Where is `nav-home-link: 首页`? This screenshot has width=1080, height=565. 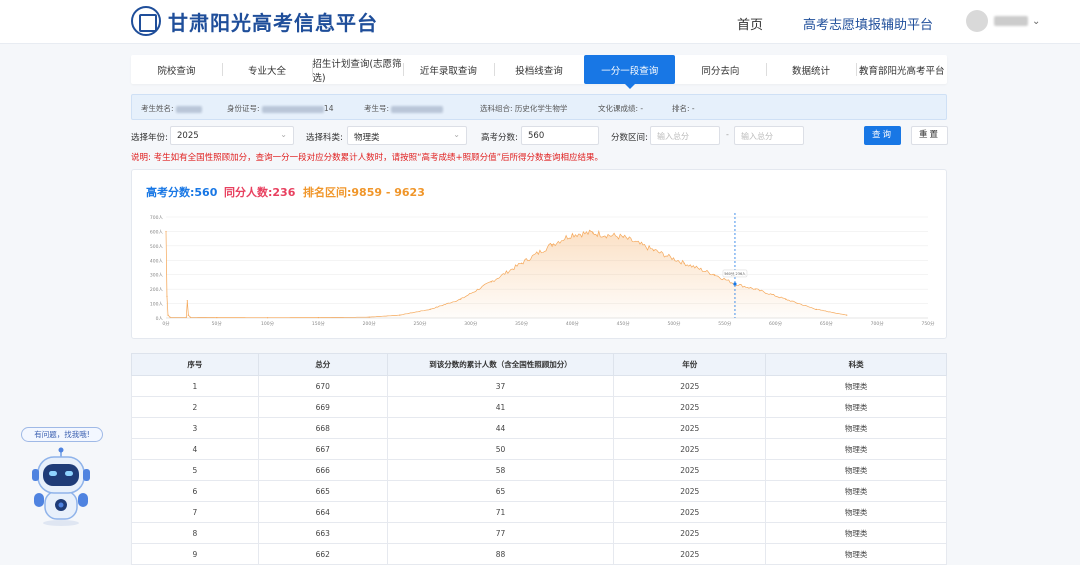
nav-home-link: 首页 is located at coordinates (750, 23).